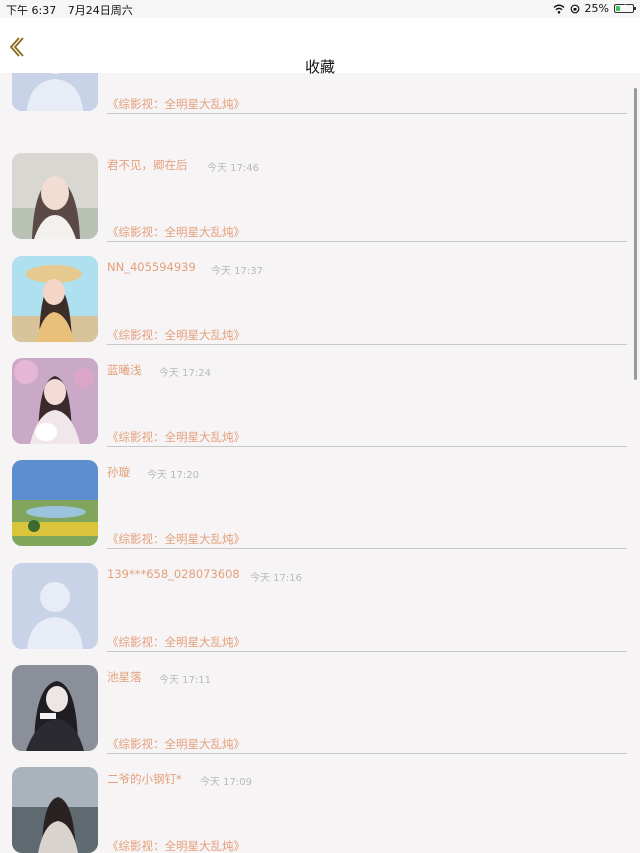  I want to click on timestamp: 今天 17:46, so click(233, 168).